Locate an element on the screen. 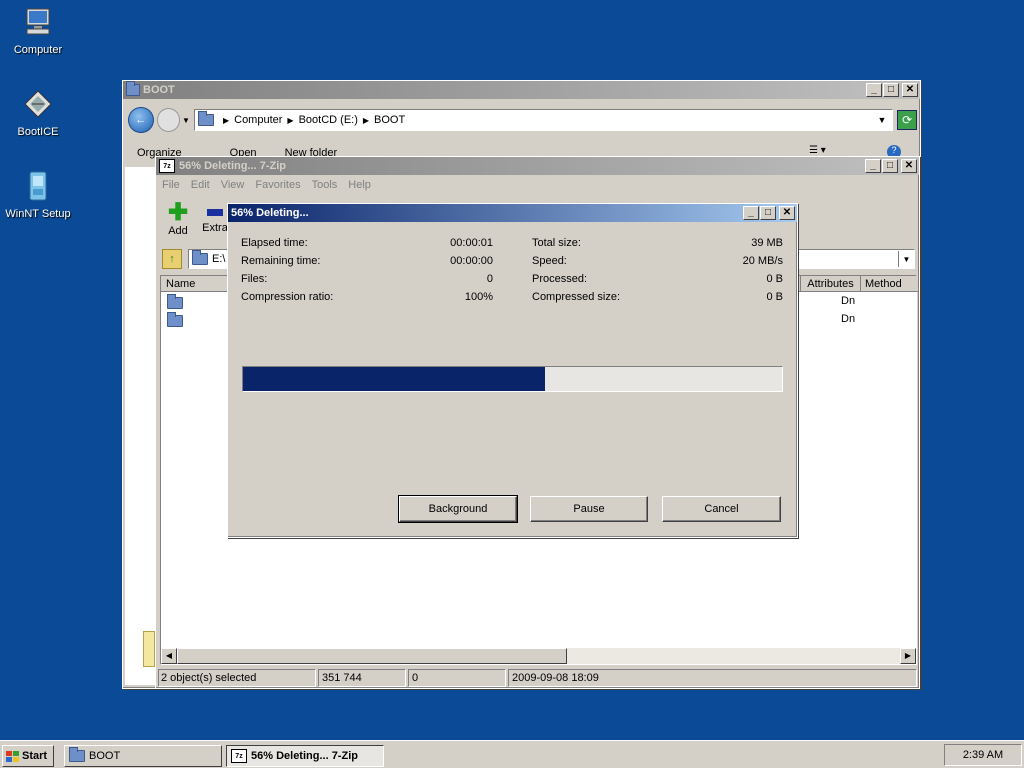 The width and height of the screenshot is (1024, 768). extract-button: Extra is located at coordinates (215, 217).